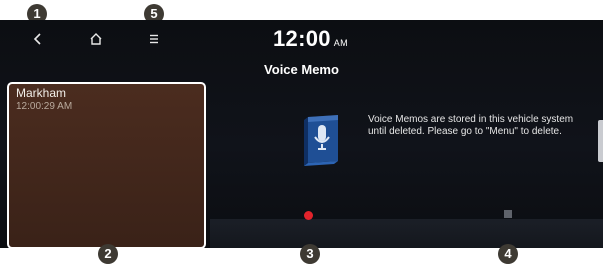 The width and height of the screenshot is (603, 266). I want to click on back-arrow-icon, so click(37, 39).